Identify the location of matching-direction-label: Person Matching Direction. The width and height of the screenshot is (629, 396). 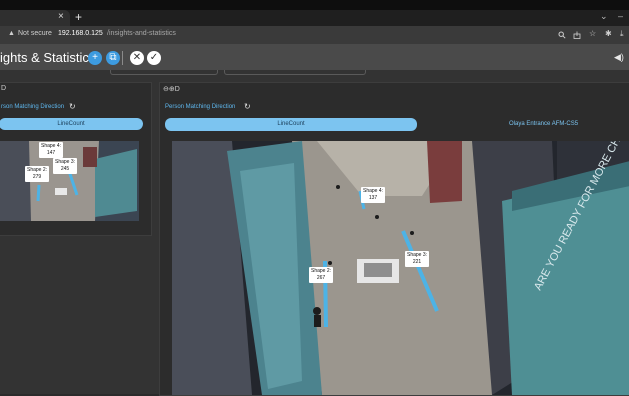
(200, 107).